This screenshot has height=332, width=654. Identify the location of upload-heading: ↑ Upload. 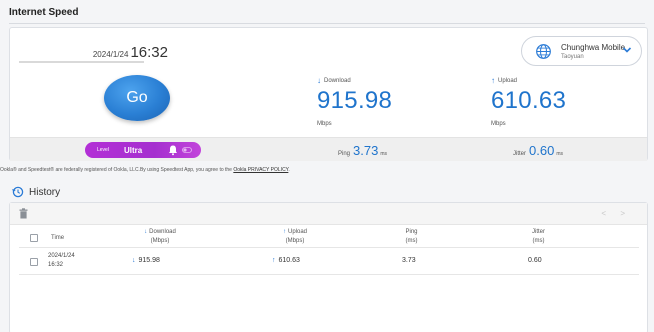
(504, 80).